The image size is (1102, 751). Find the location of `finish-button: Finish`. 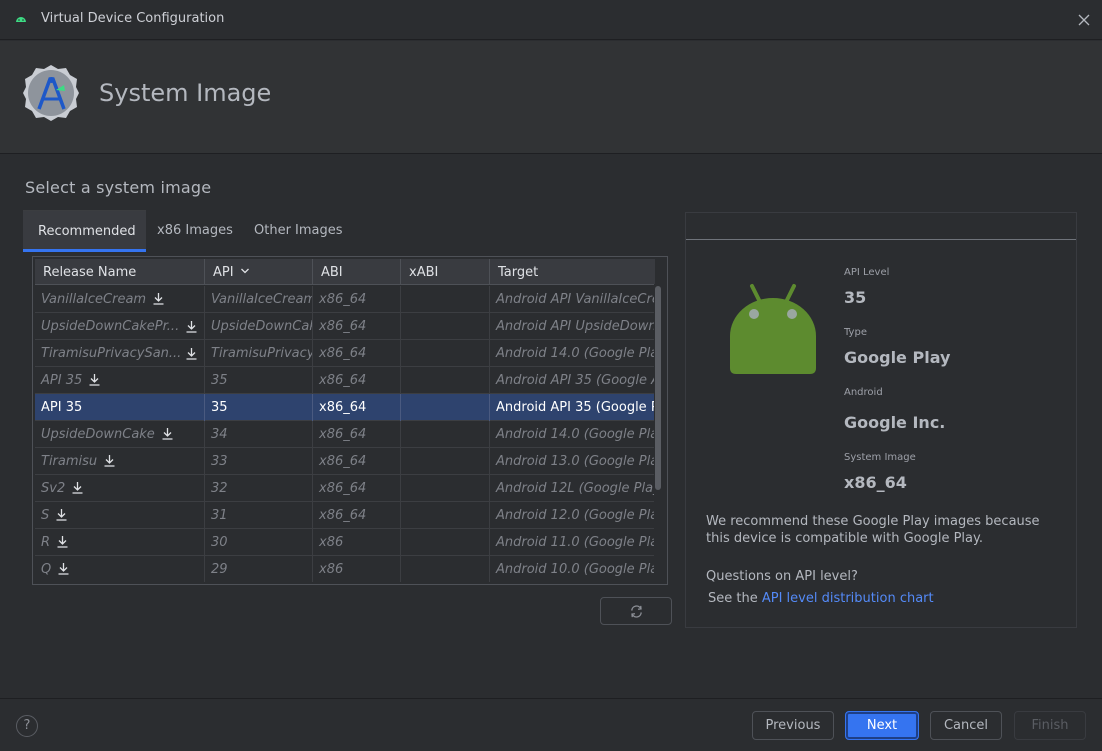

finish-button: Finish is located at coordinates (1050, 725).